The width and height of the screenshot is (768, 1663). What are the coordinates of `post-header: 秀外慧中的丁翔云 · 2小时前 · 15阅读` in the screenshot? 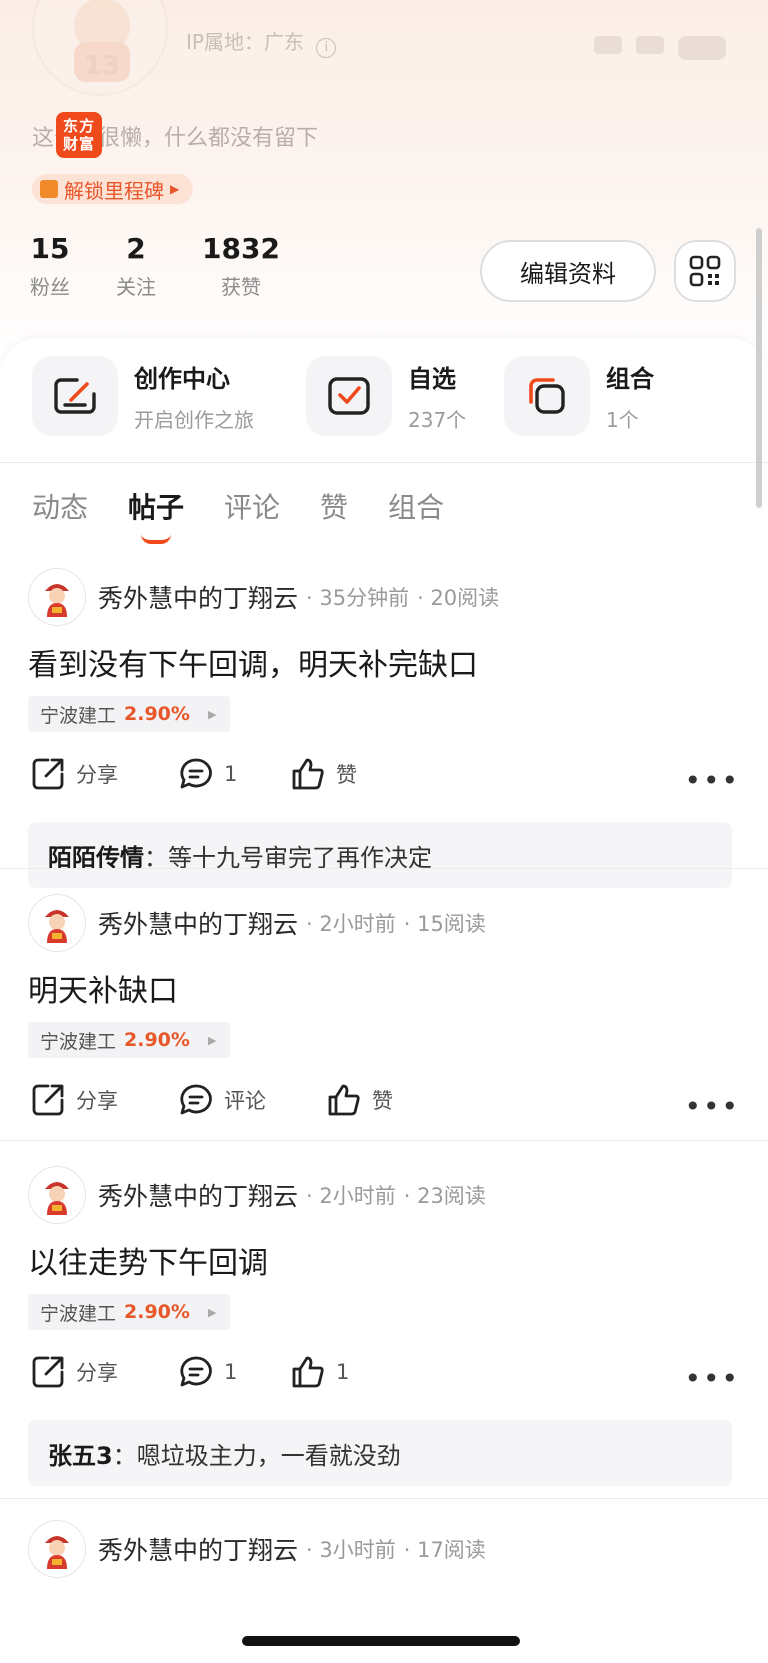 It's located at (257, 923).